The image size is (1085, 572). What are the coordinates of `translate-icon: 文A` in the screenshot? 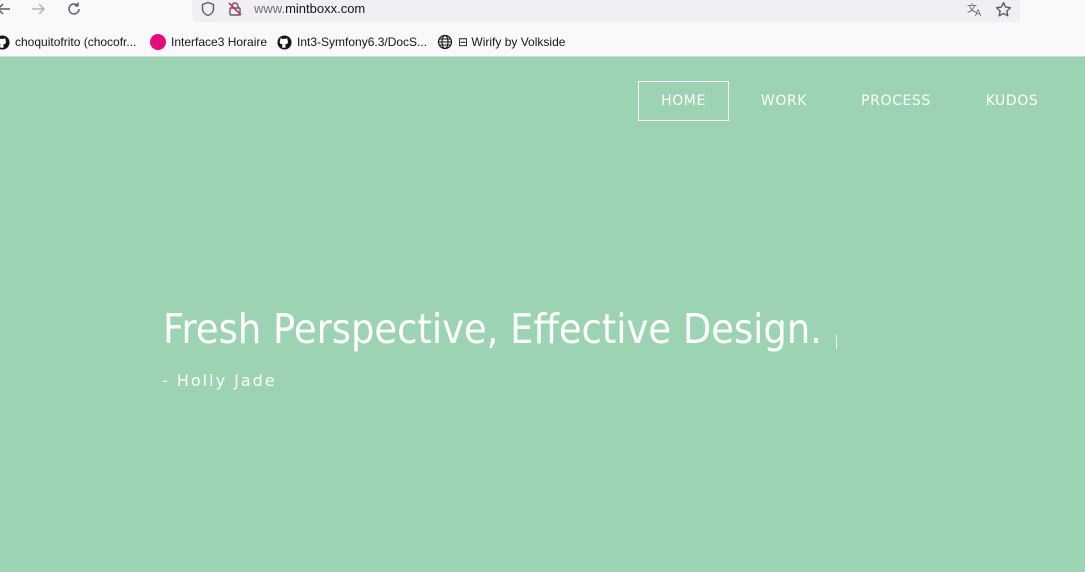 It's located at (975, 9).